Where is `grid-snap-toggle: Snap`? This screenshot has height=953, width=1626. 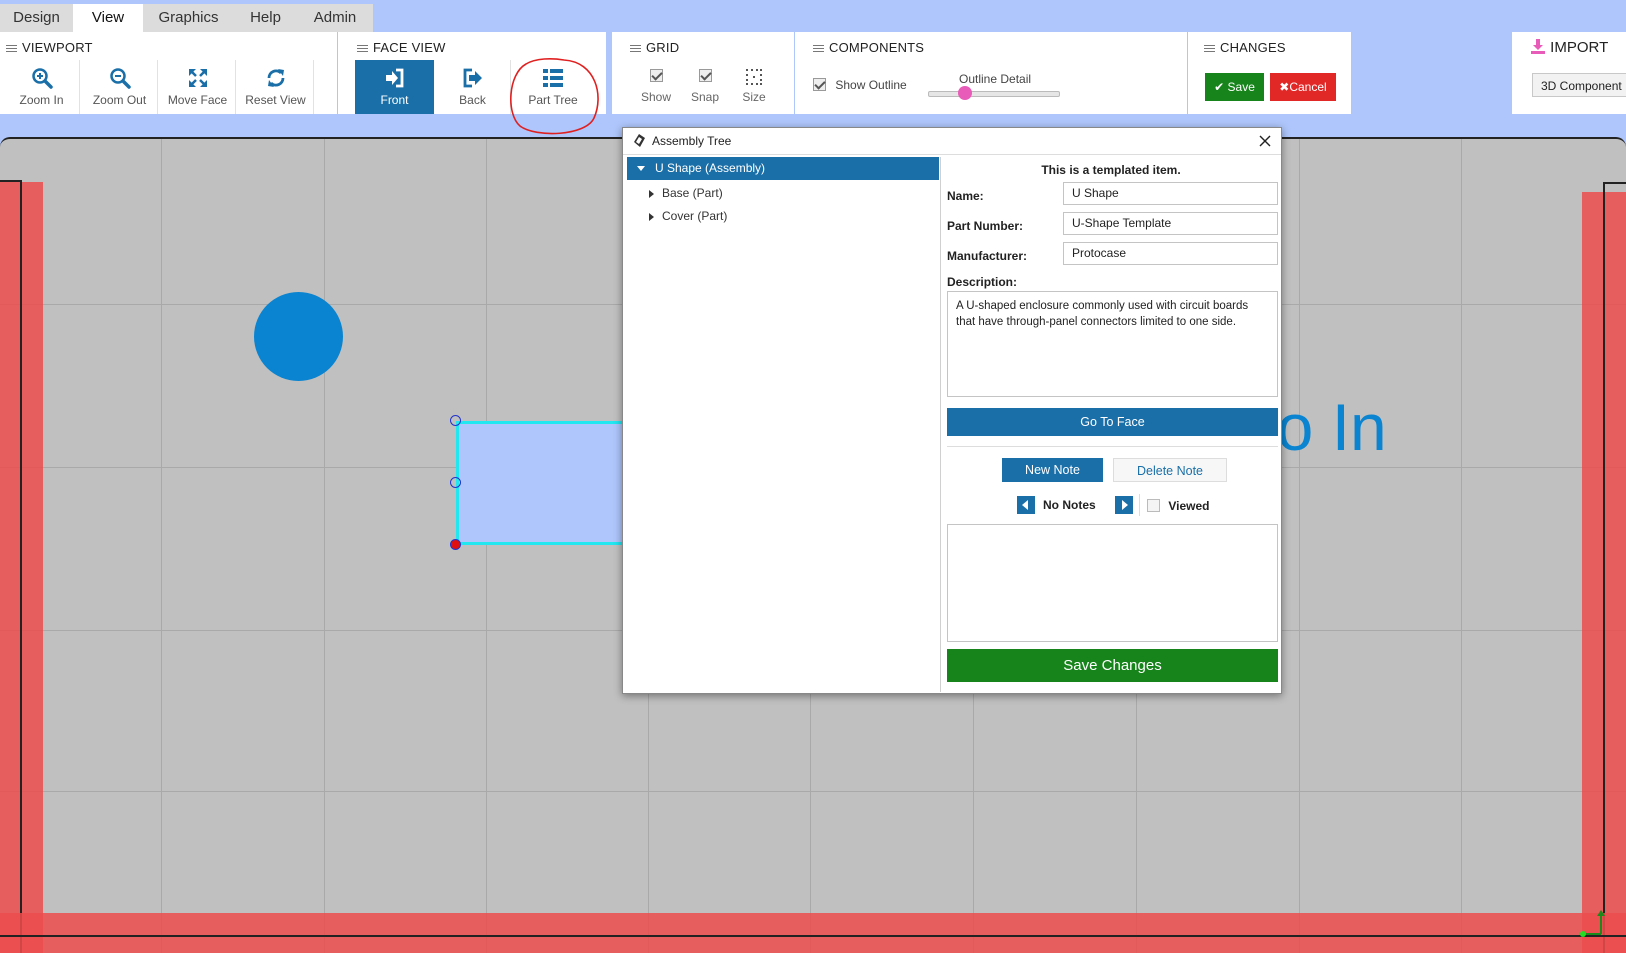
grid-snap-toggle: Snap is located at coordinates (705, 86).